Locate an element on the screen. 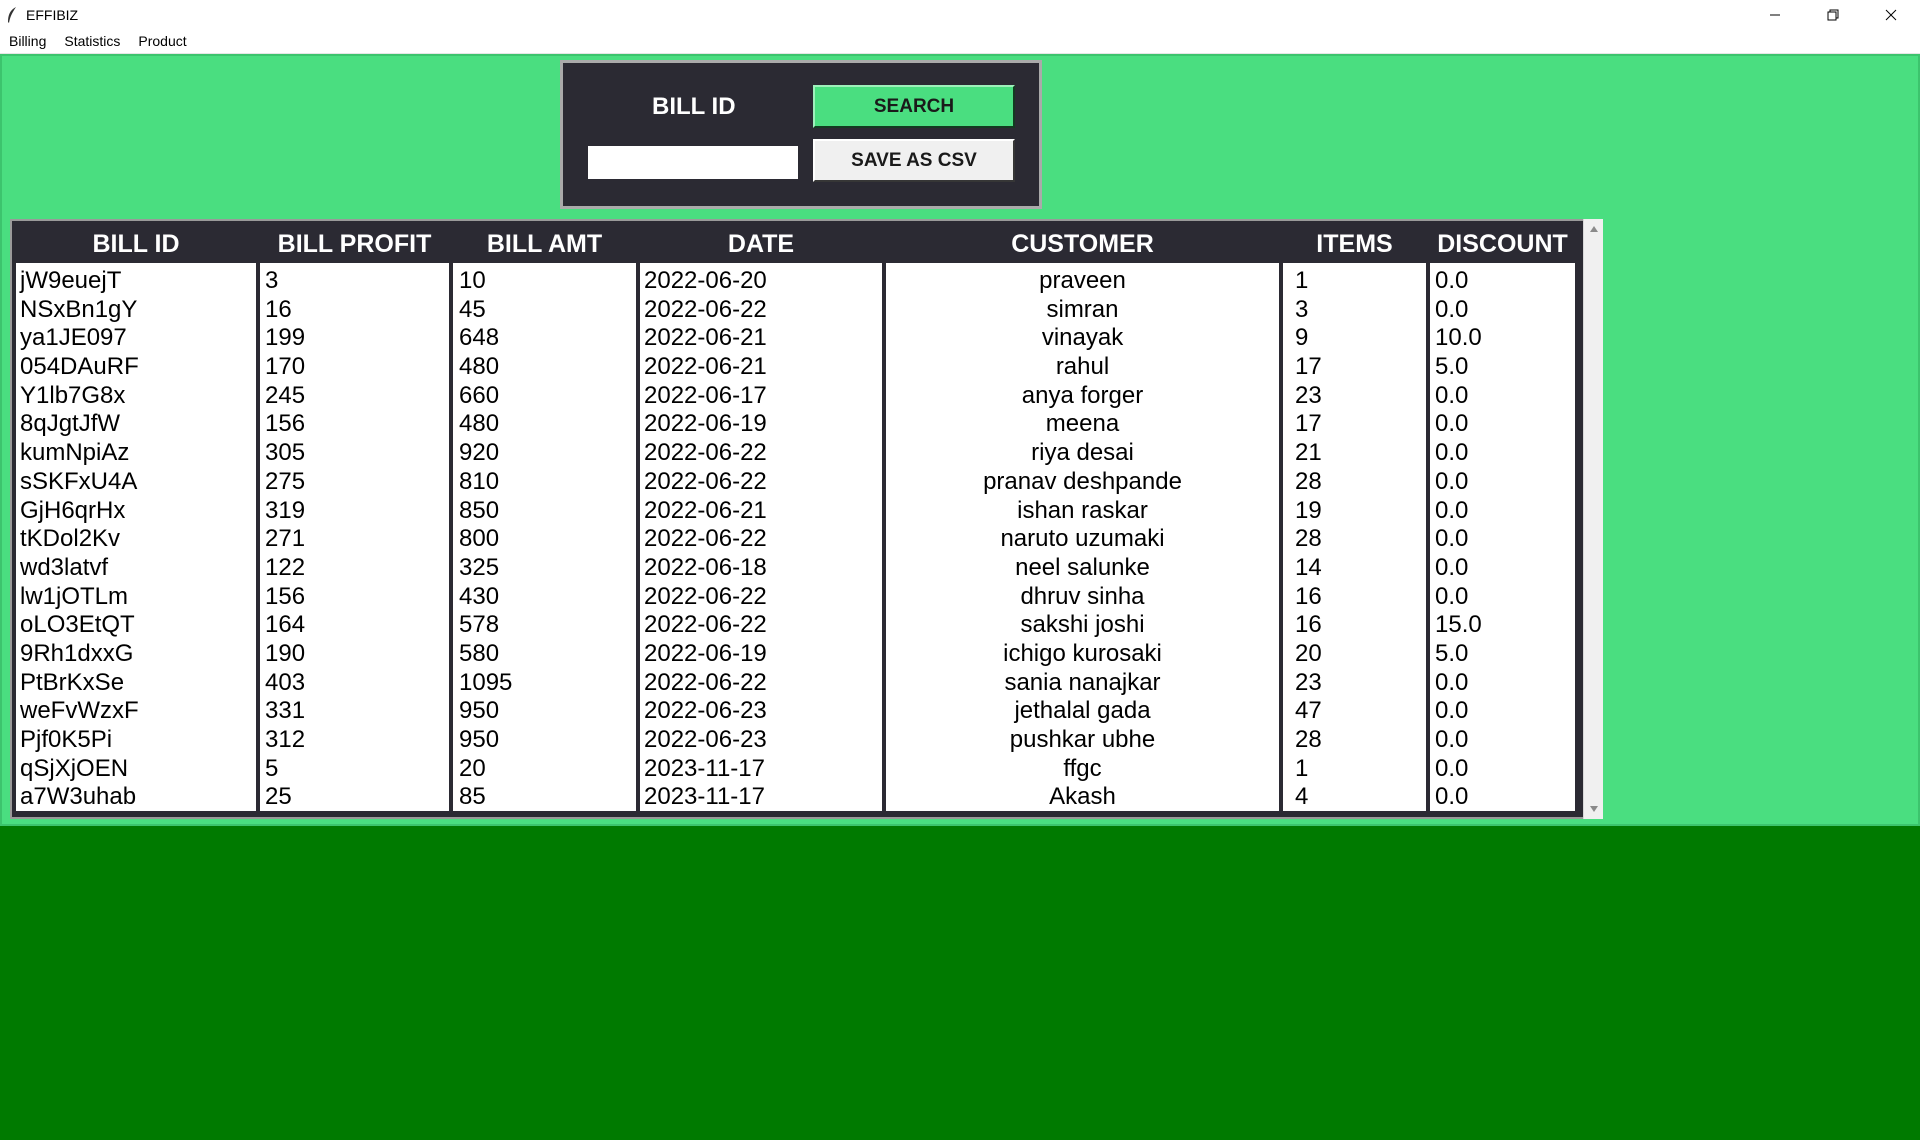 This screenshot has height=1140, width=1920. table-cell: NSxBn1gY is located at coordinates (136, 310).